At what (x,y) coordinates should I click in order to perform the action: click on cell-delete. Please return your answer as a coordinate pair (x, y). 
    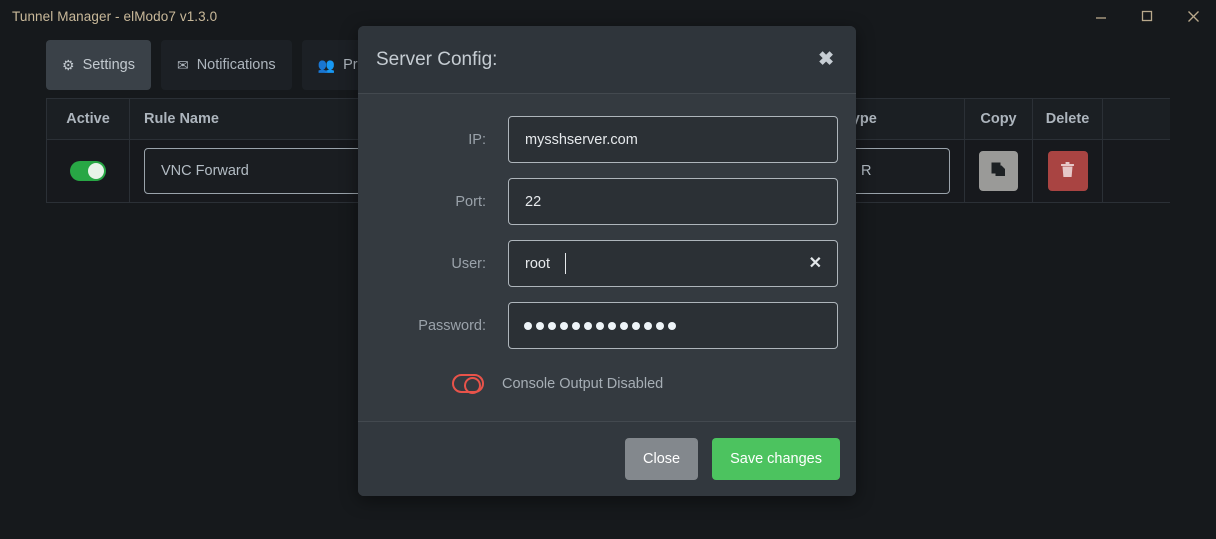
    Looking at the image, I should click on (1068, 171).